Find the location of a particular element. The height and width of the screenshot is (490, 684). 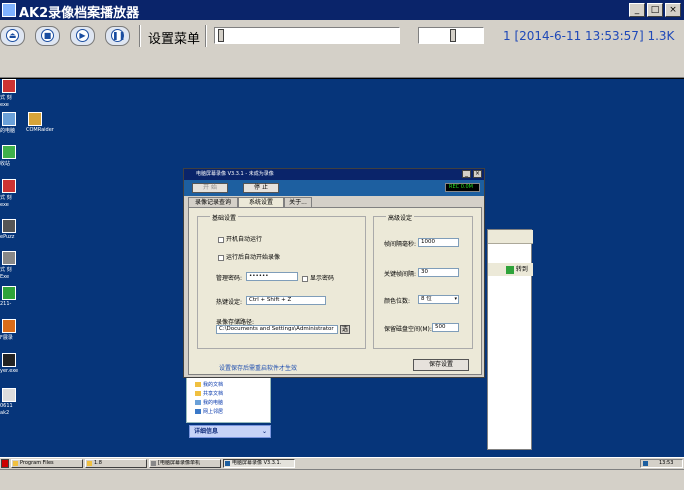

window-title: AK2录像档案播放器 is located at coordinates (79, 13).